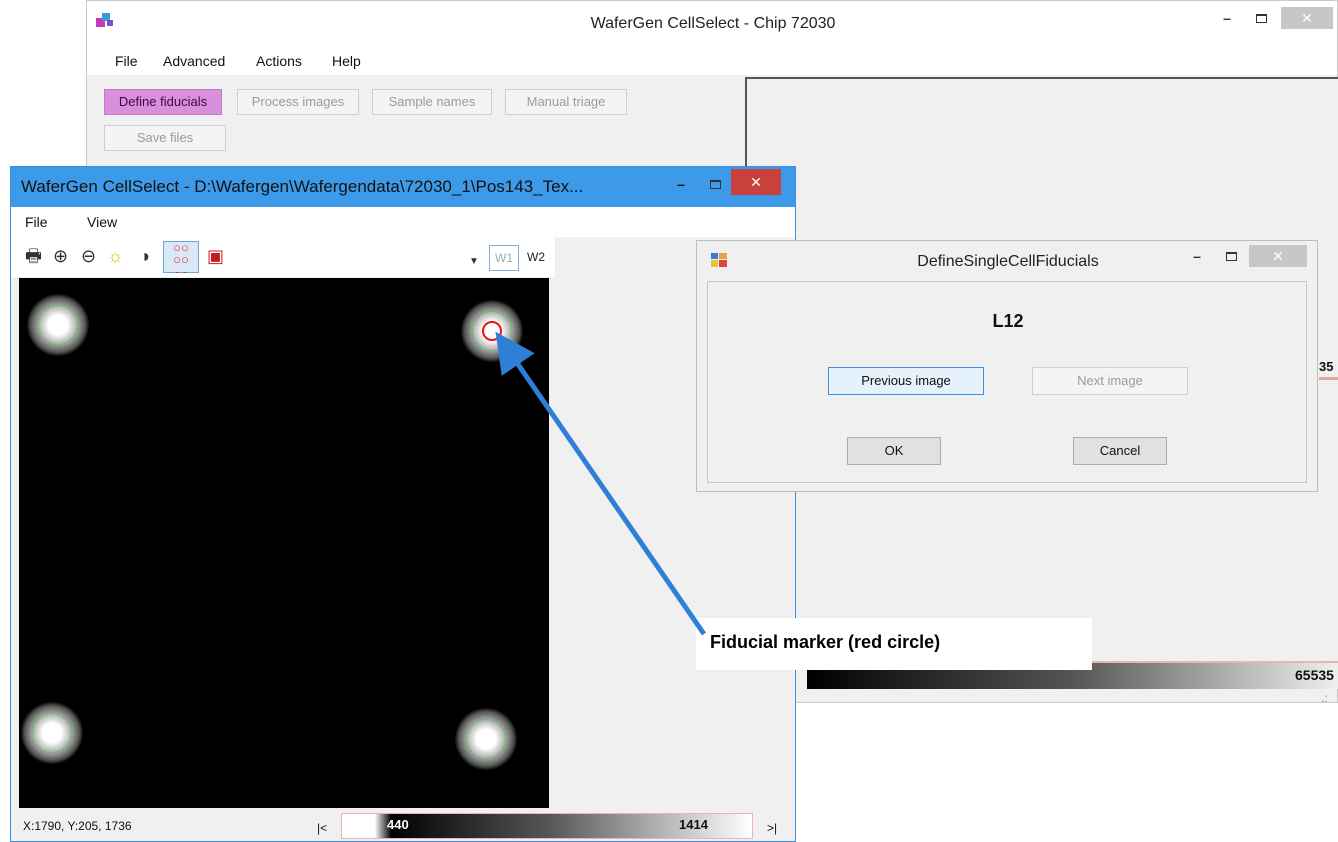 This screenshot has width=1338, height=842. What do you see at coordinates (163, 102) in the screenshot?
I see `define-fiducials-button: Define fiducials` at bounding box center [163, 102].